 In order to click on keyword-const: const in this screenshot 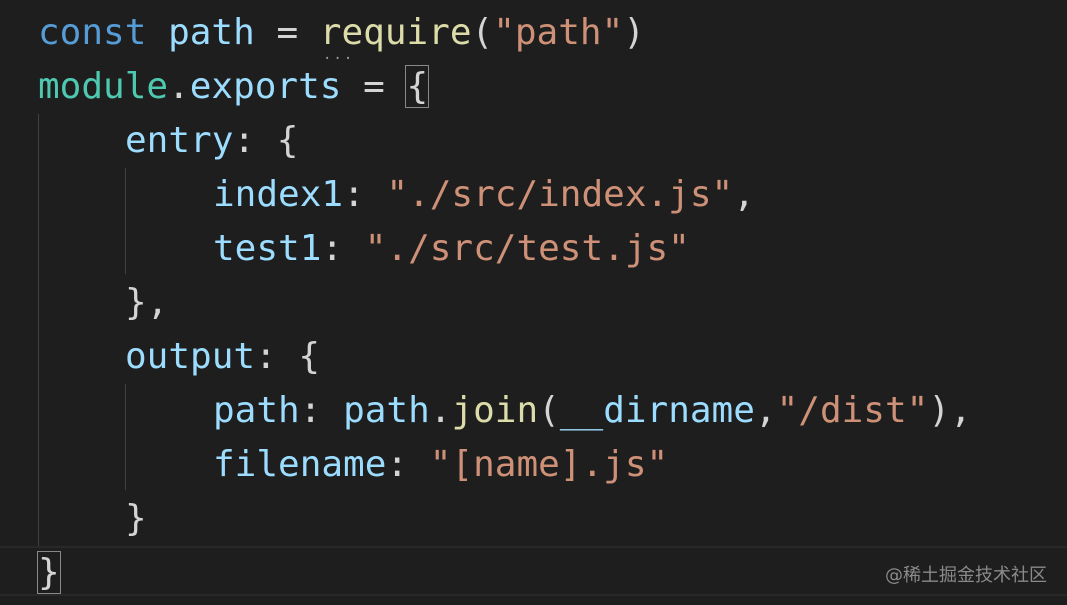, I will do `click(92, 32)`.